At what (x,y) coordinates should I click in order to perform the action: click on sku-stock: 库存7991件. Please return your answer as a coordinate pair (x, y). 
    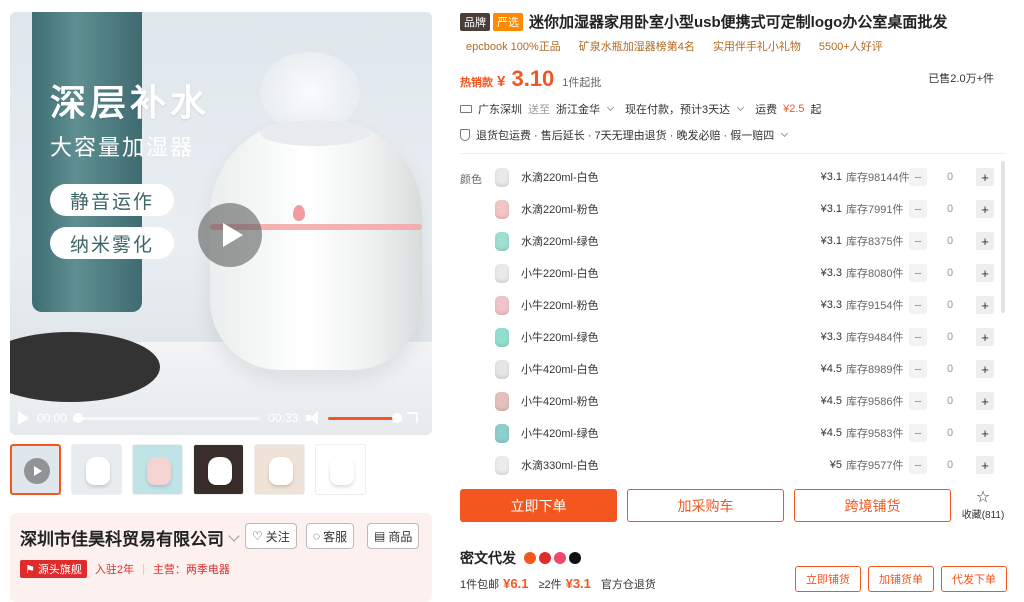
    Looking at the image, I should click on (875, 210).